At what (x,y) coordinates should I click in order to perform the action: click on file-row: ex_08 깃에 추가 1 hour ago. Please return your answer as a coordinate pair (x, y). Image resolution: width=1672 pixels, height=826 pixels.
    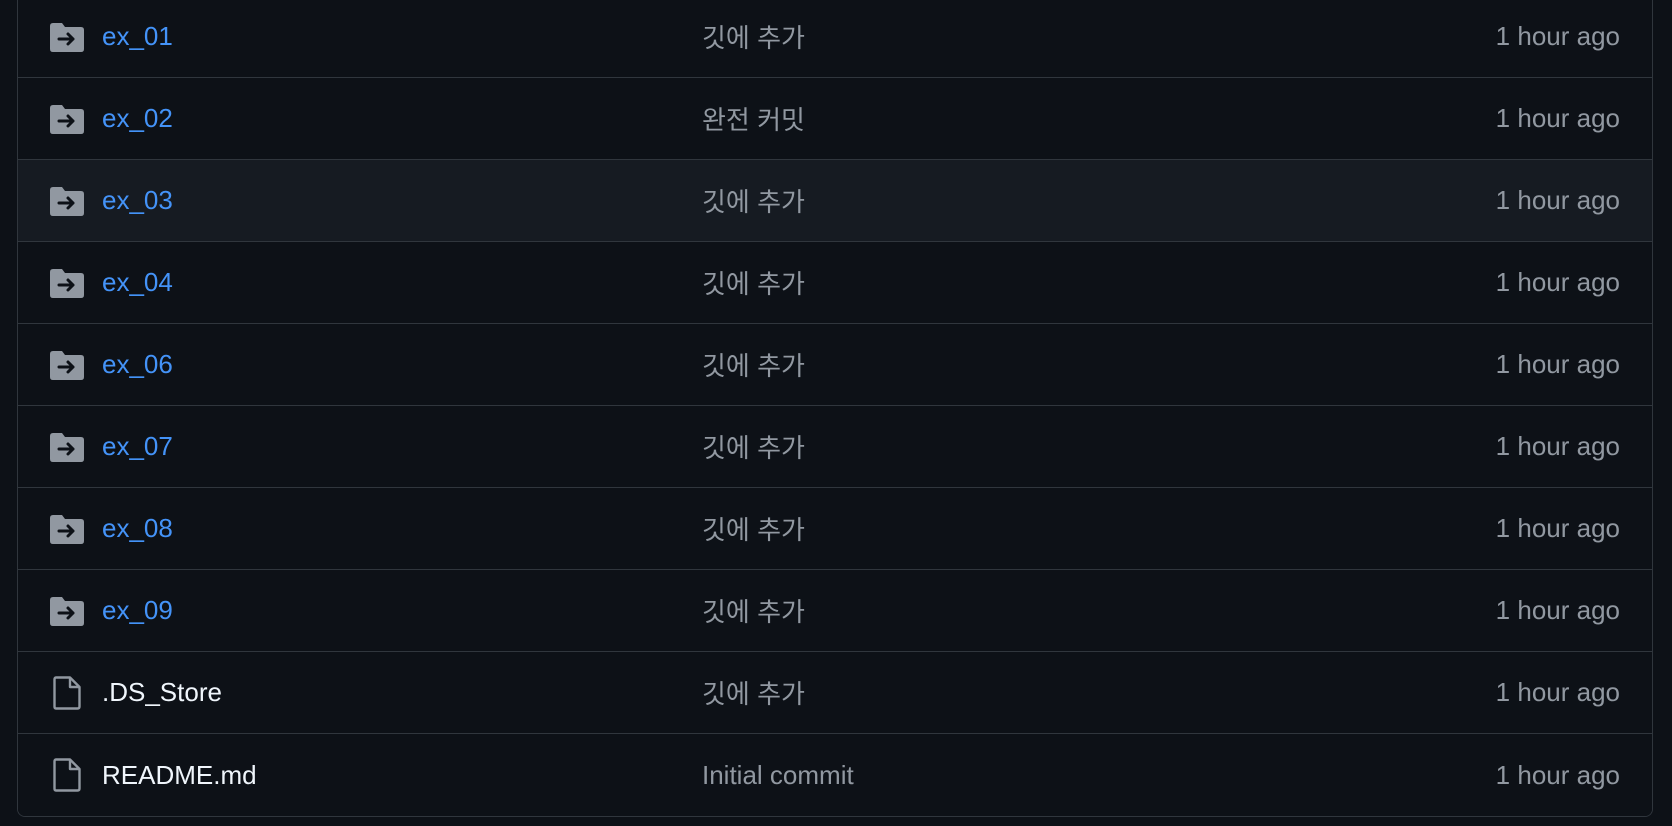
    Looking at the image, I should click on (835, 529).